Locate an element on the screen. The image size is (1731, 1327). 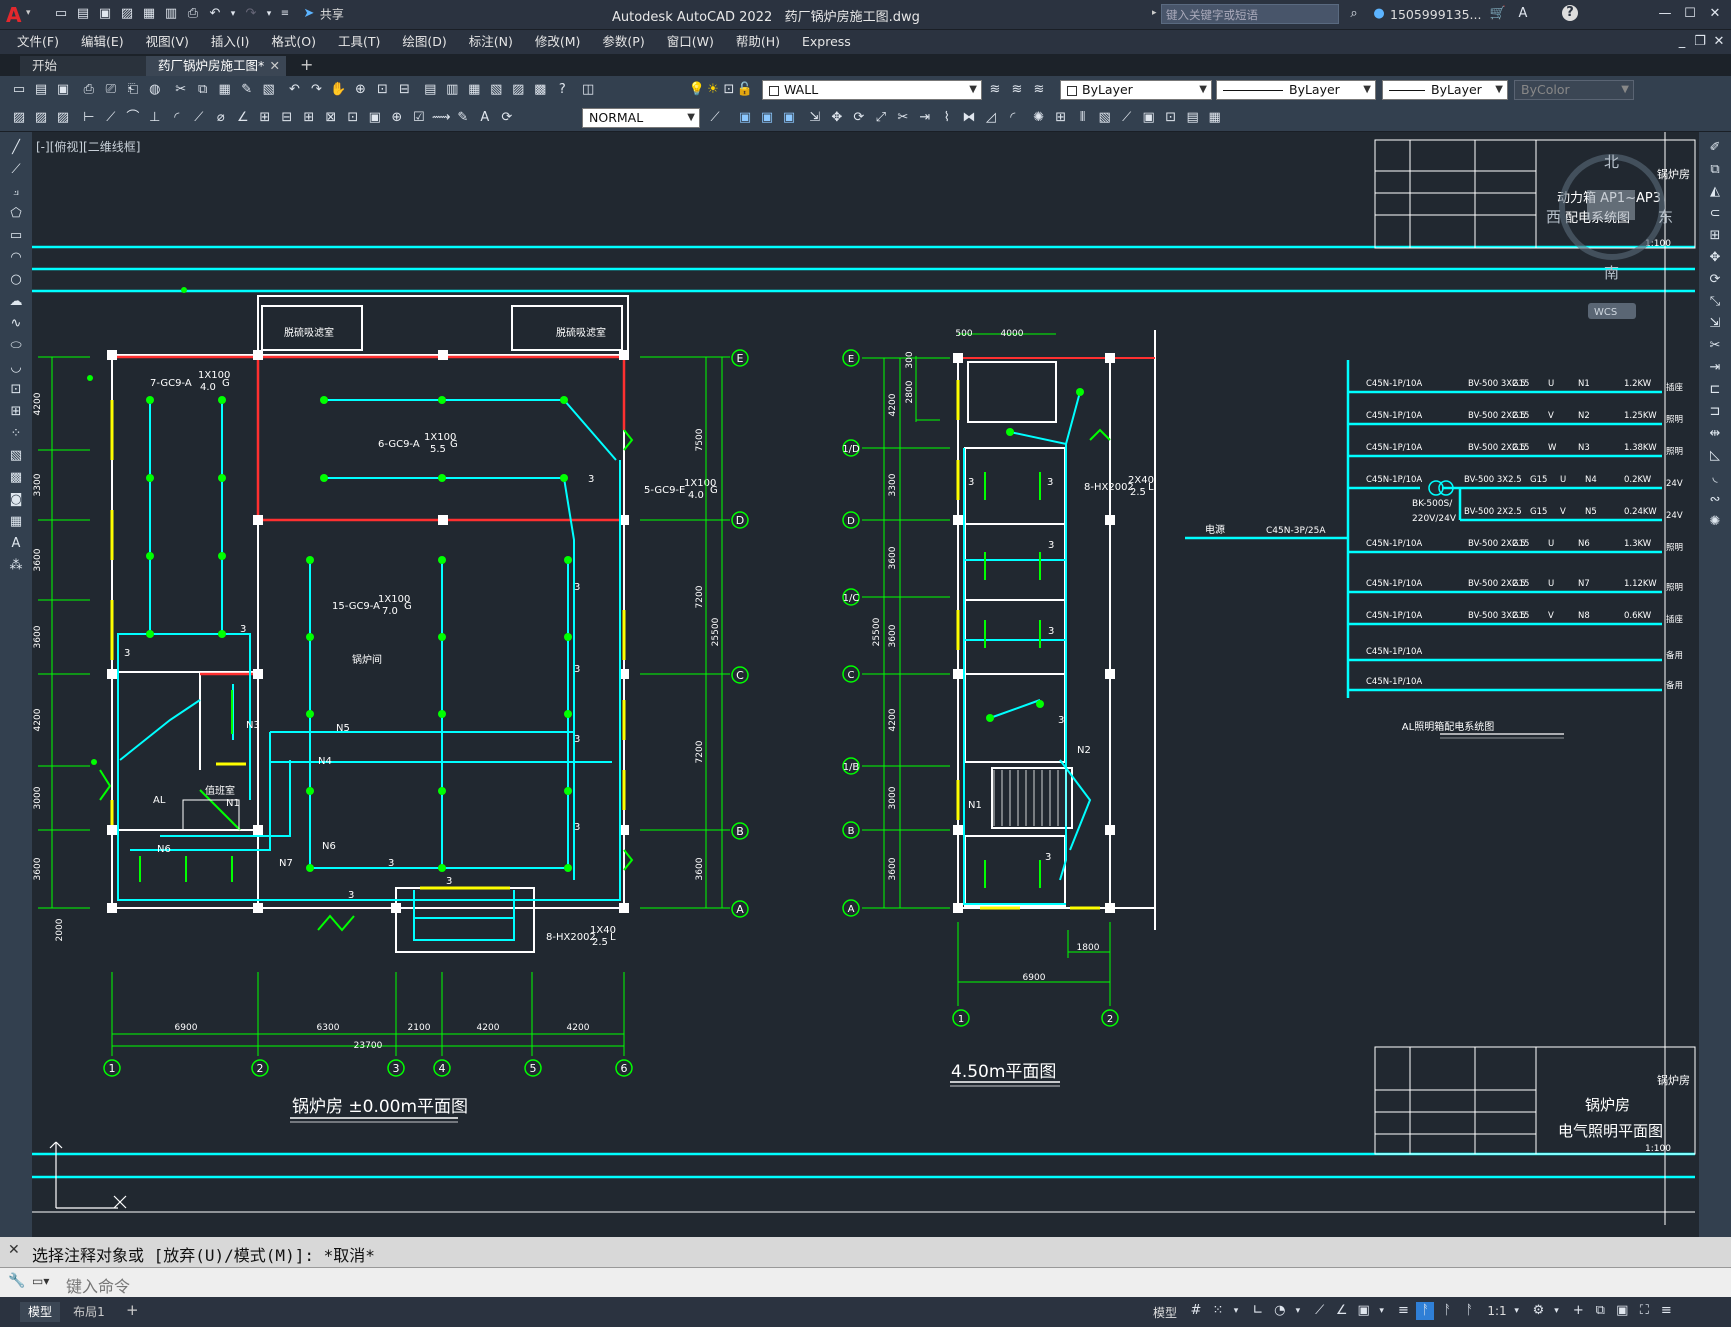
isolate-icon: ⧉ is located at coordinates (1600, 1311).